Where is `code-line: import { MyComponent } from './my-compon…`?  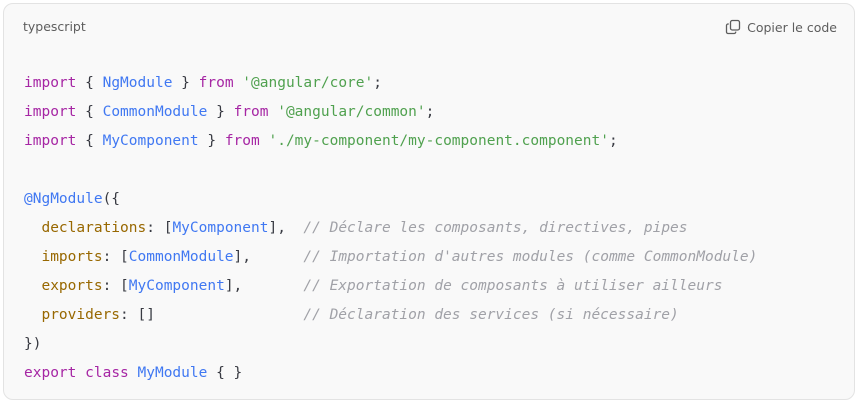
code-line: import { MyComponent } from './my-compon… is located at coordinates (390, 141).